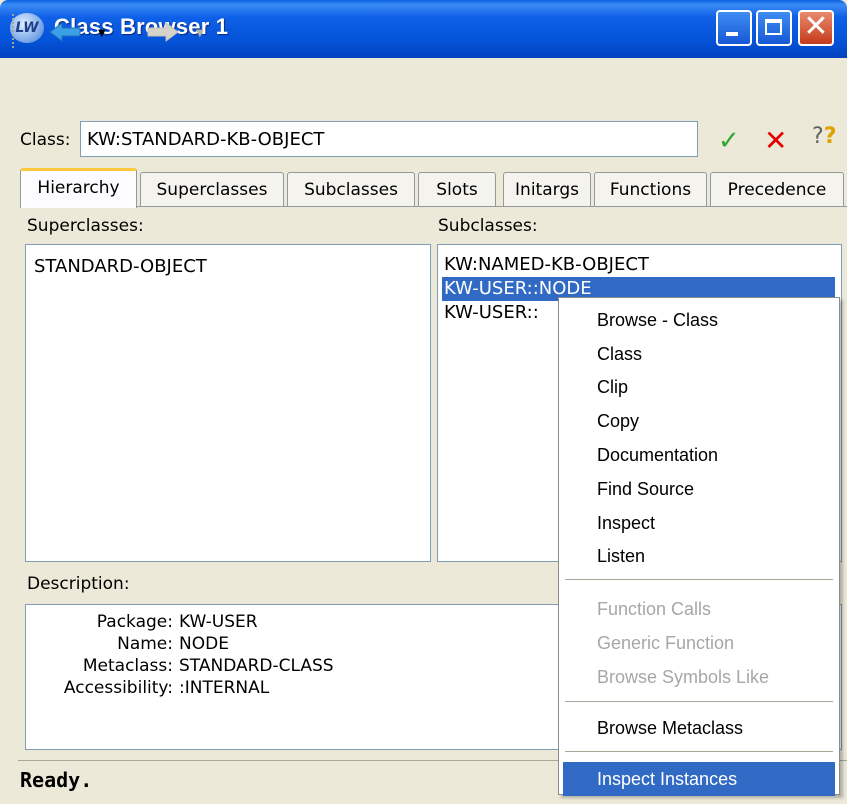 The width and height of the screenshot is (847, 804). Describe the element at coordinates (699, 455) in the screenshot. I see `menu-item-documentation: Documentation` at that location.